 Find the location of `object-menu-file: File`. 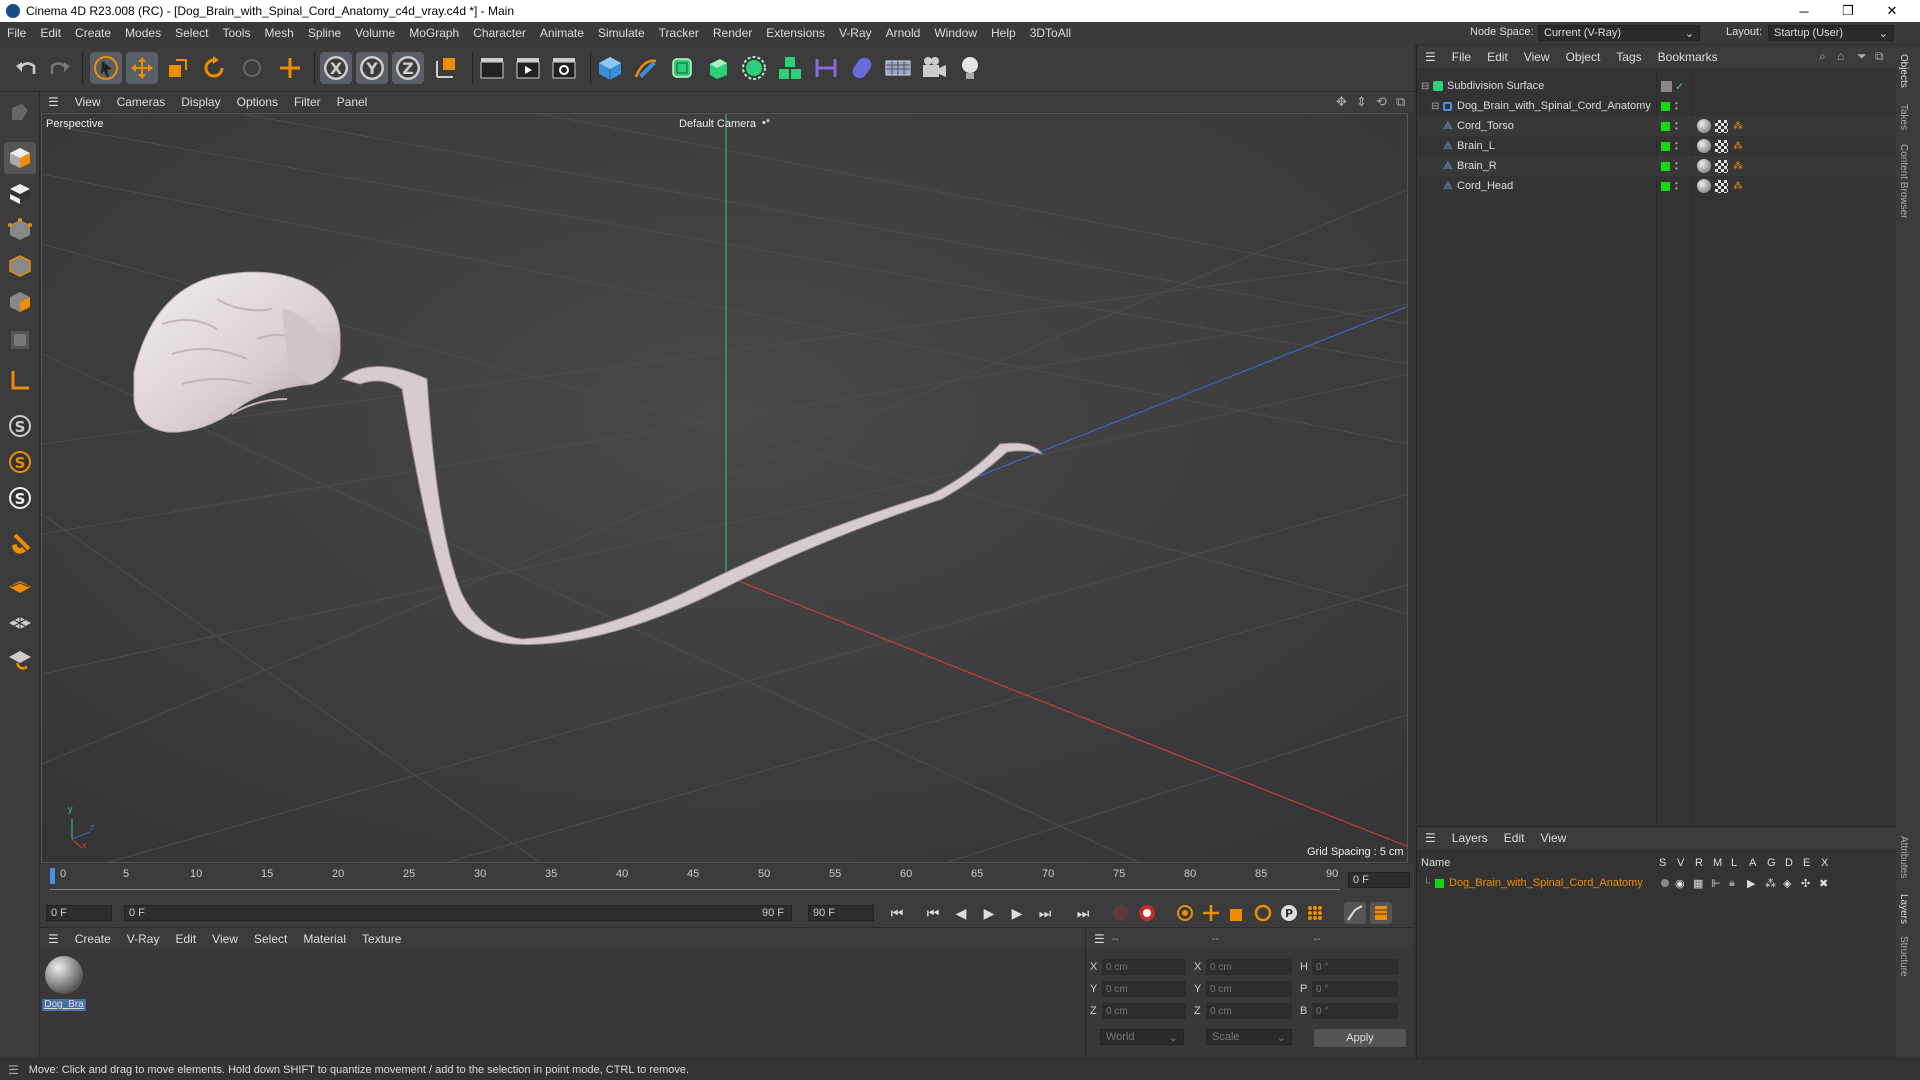

object-menu-file: File is located at coordinates (1461, 57).